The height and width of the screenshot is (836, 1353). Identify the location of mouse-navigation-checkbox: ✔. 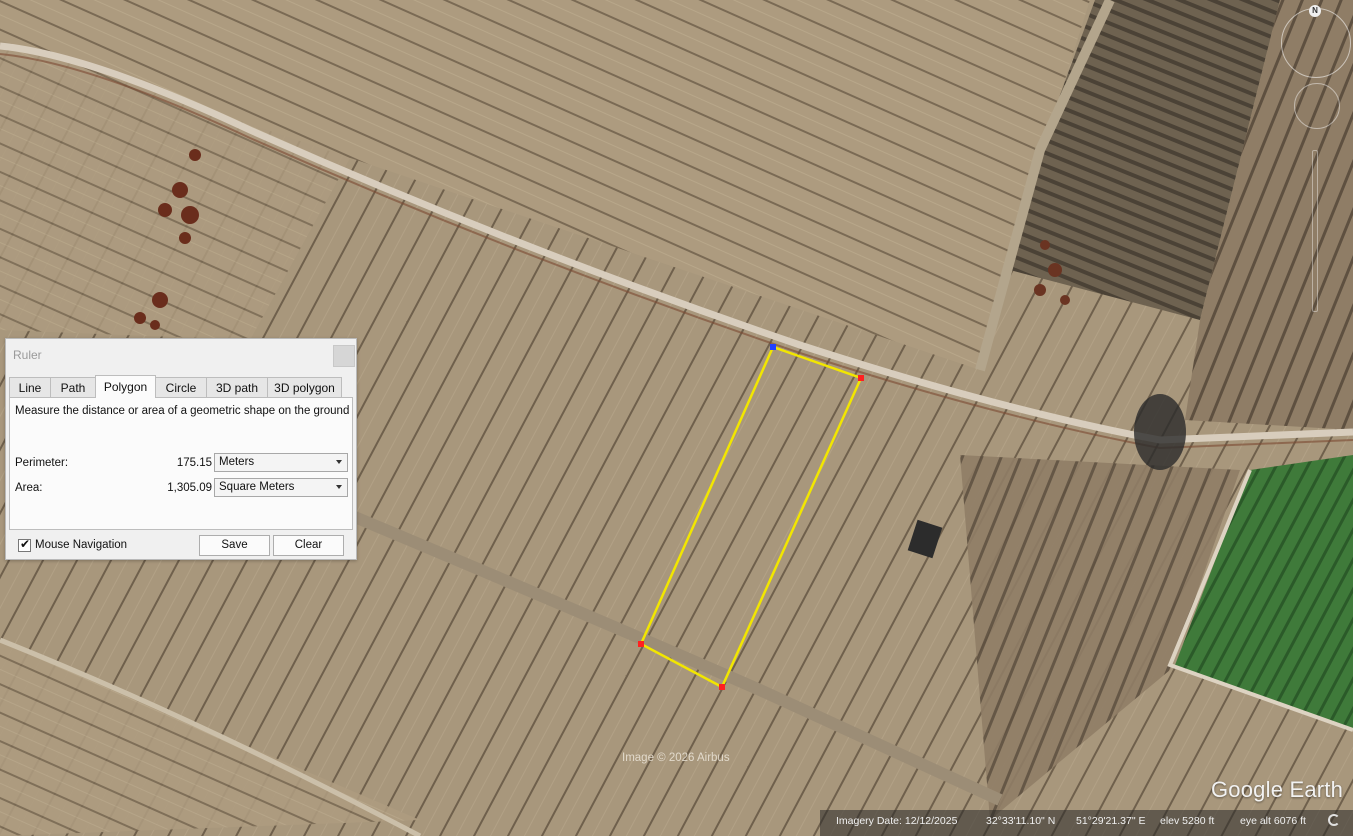
(24, 544).